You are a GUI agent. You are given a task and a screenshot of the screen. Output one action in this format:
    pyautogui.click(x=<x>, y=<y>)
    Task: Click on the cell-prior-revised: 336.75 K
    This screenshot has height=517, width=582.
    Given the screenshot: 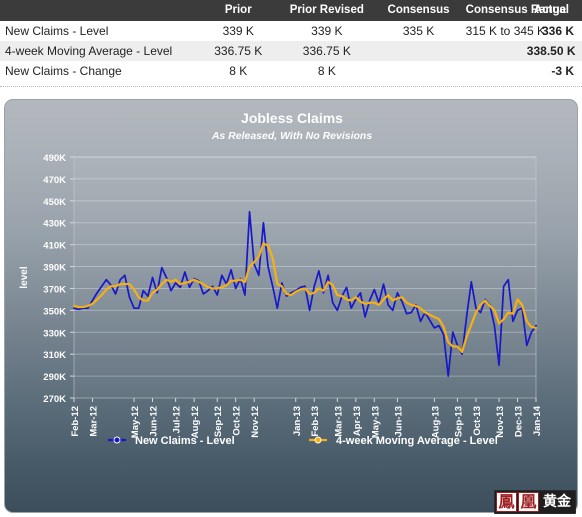 What is the action you would take?
    pyautogui.click(x=327, y=51)
    